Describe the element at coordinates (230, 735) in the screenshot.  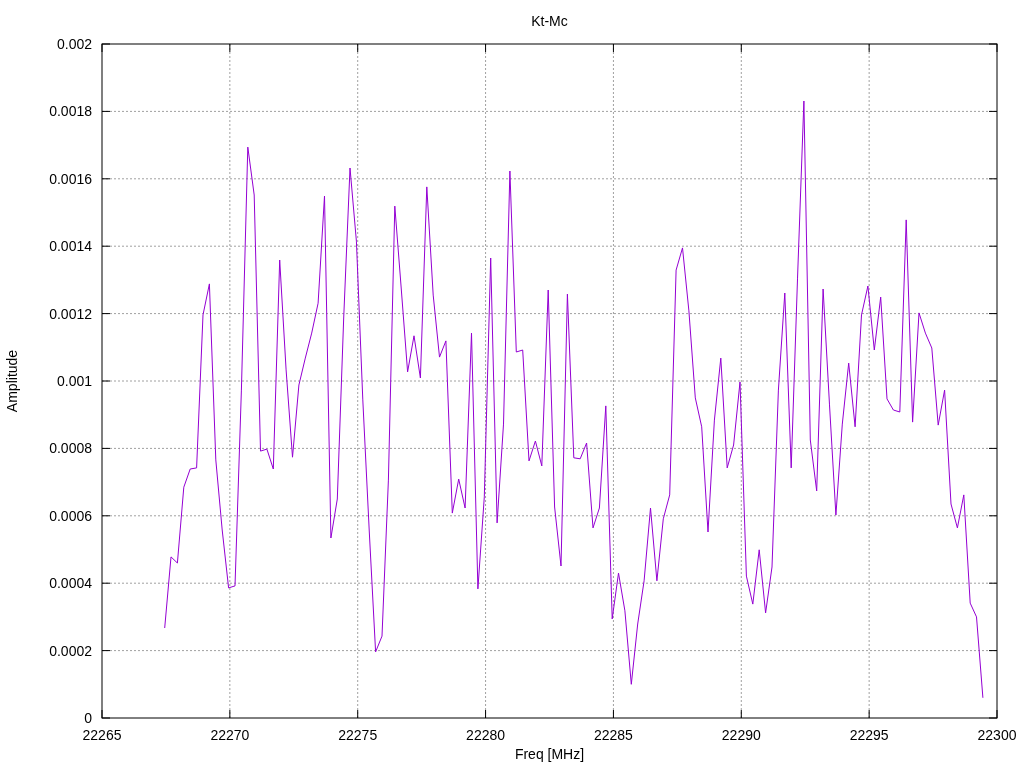
I see `tick-label: 22270` at that location.